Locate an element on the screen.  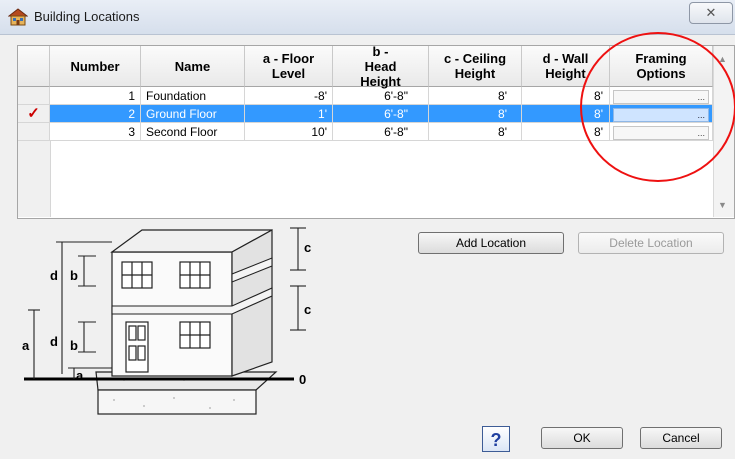
cell-number: 2 is located at coordinates (95, 114).